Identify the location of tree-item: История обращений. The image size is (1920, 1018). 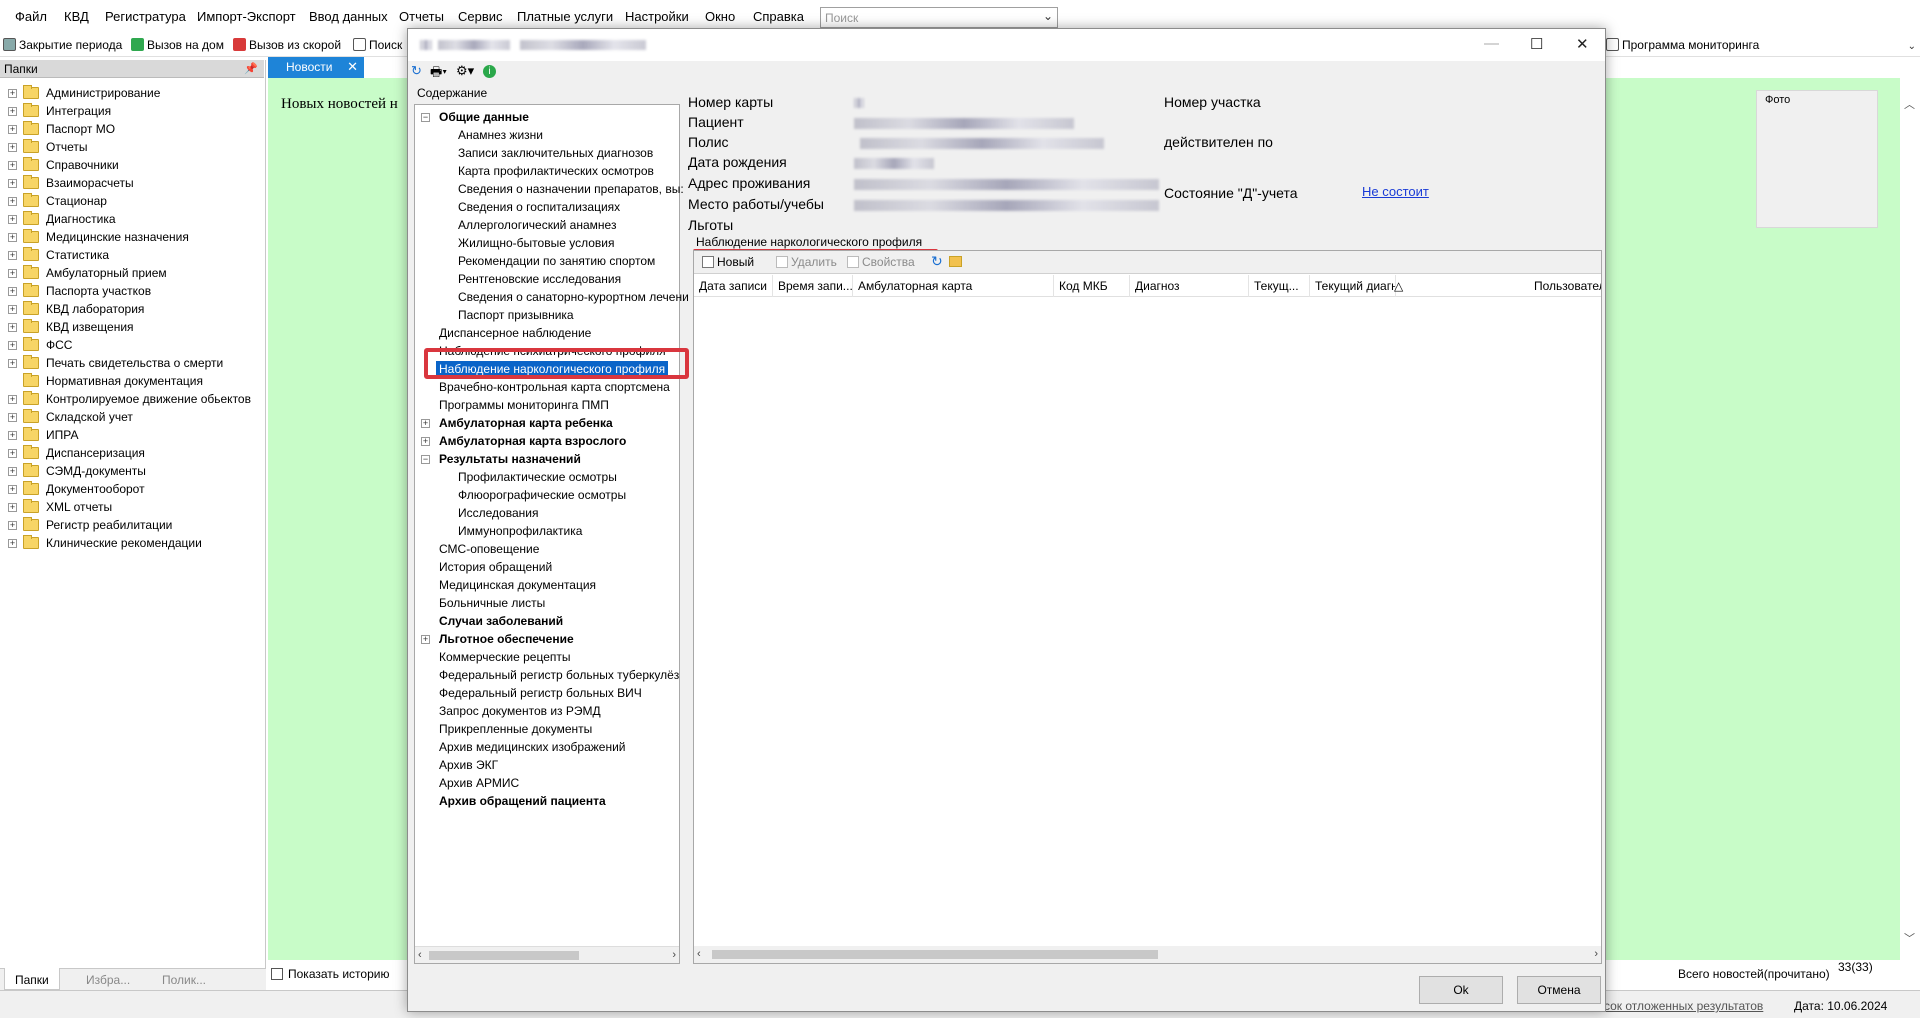
(495, 567).